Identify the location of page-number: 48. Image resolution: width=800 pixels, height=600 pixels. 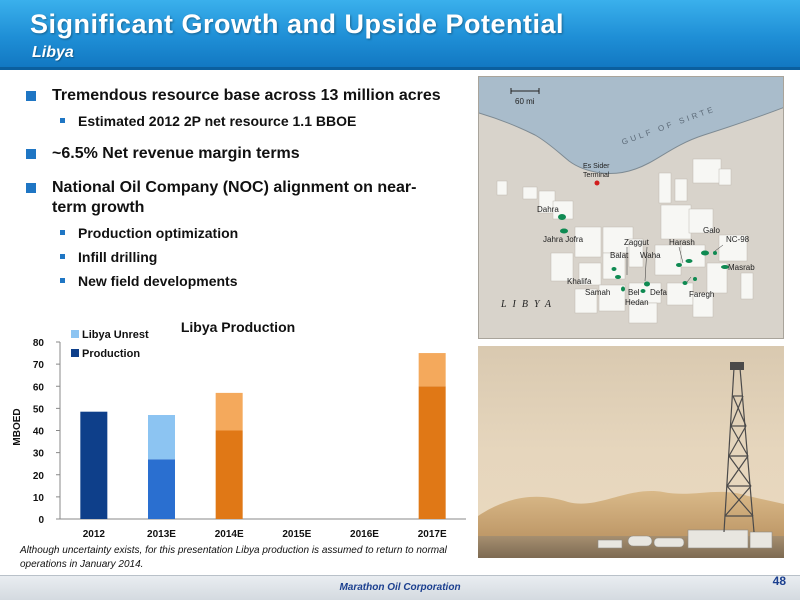
(779, 581).